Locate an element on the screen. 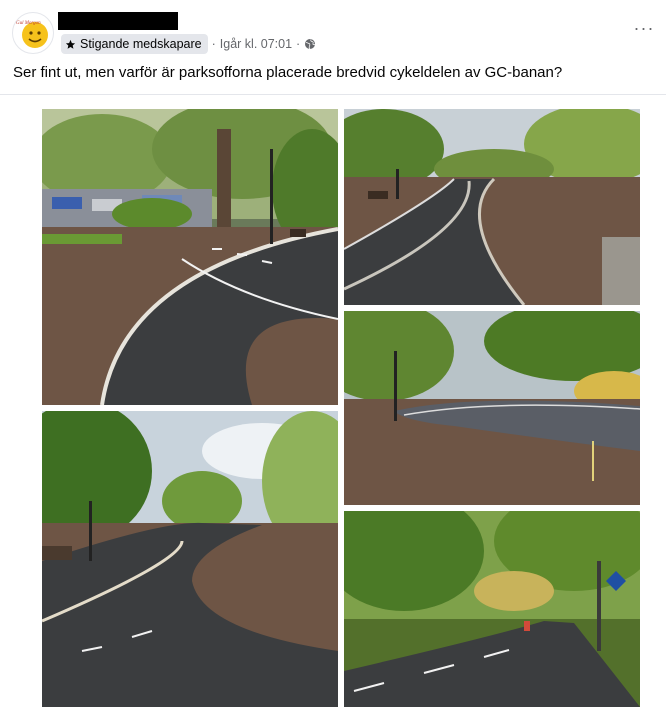 The width and height of the screenshot is (666, 716). avatar: Gul Morgon is located at coordinates (33, 33).